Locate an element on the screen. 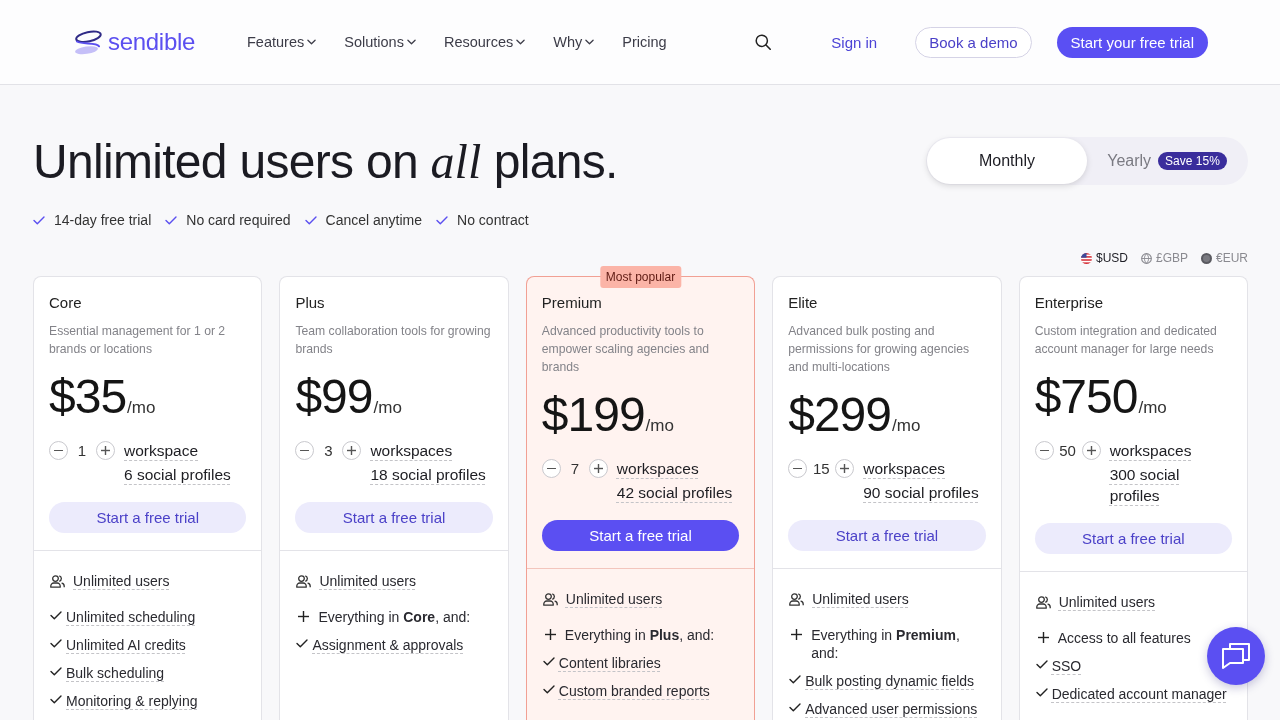 The image size is (1280, 720). feature-text: Unlimited AI credits is located at coordinates (126, 645).